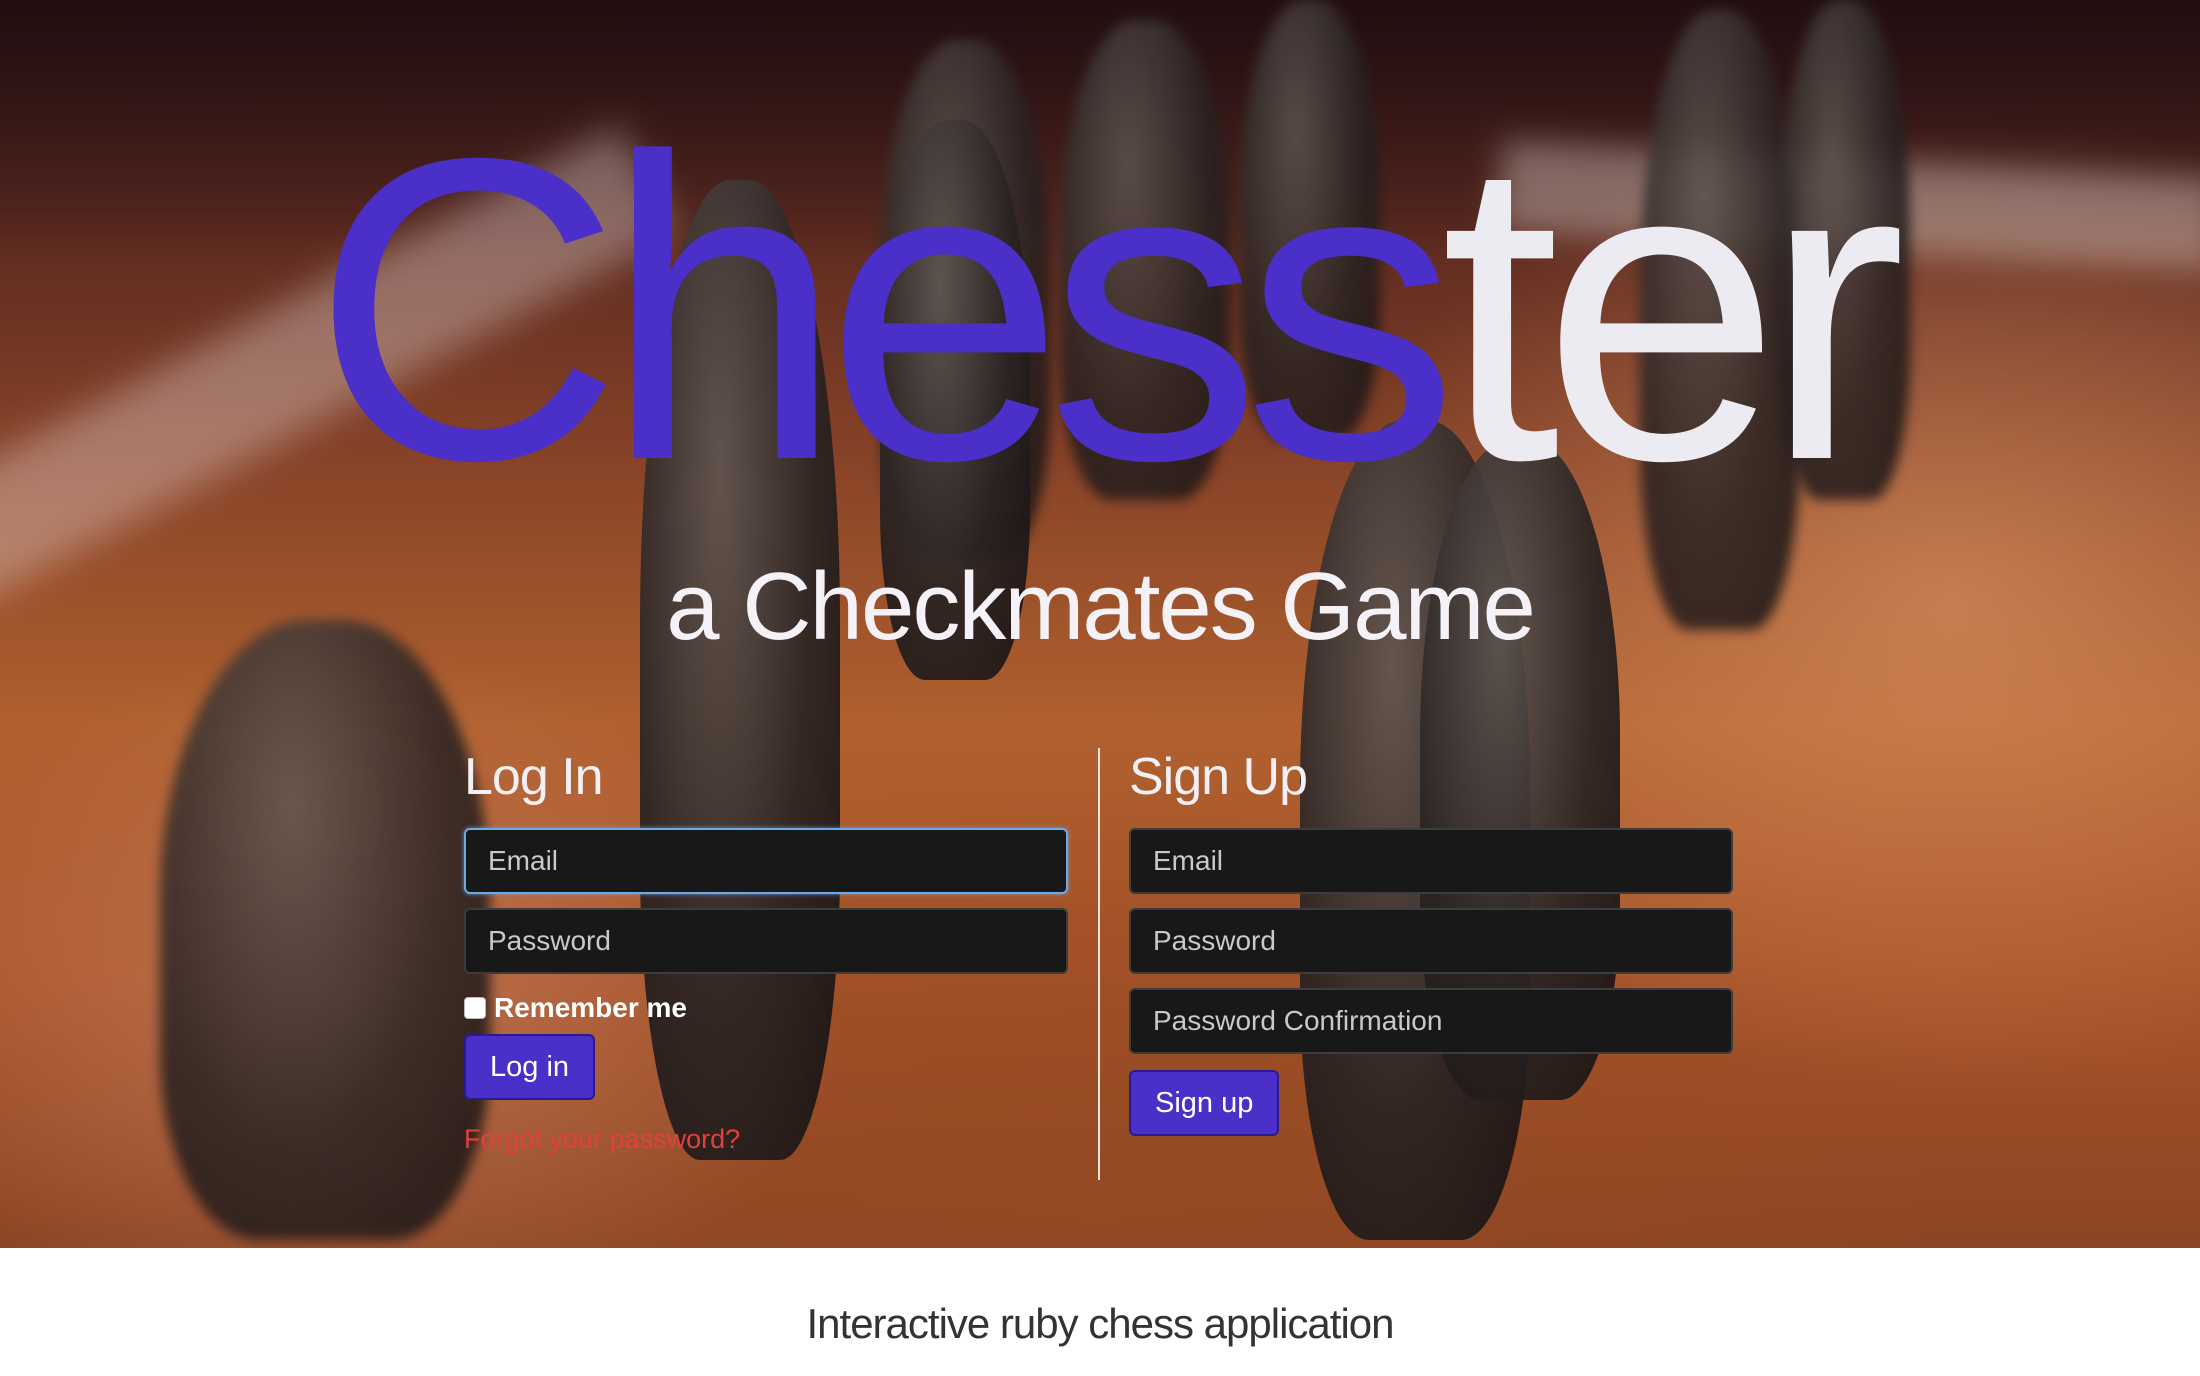 Image resolution: width=2200 pixels, height=1376 pixels. I want to click on app-title-light: ter, so click(1673, 310).